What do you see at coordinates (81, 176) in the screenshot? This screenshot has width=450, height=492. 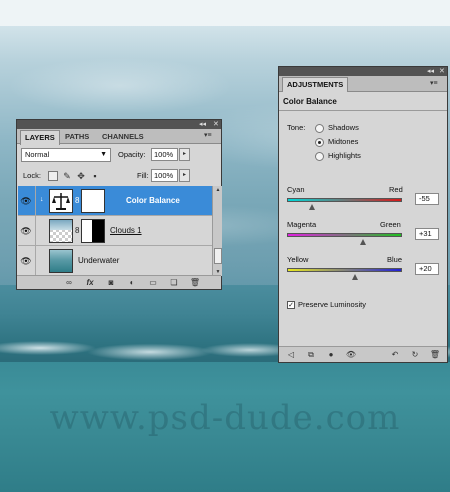 I see `lock-position-move-icon: ✥` at bounding box center [81, 176].